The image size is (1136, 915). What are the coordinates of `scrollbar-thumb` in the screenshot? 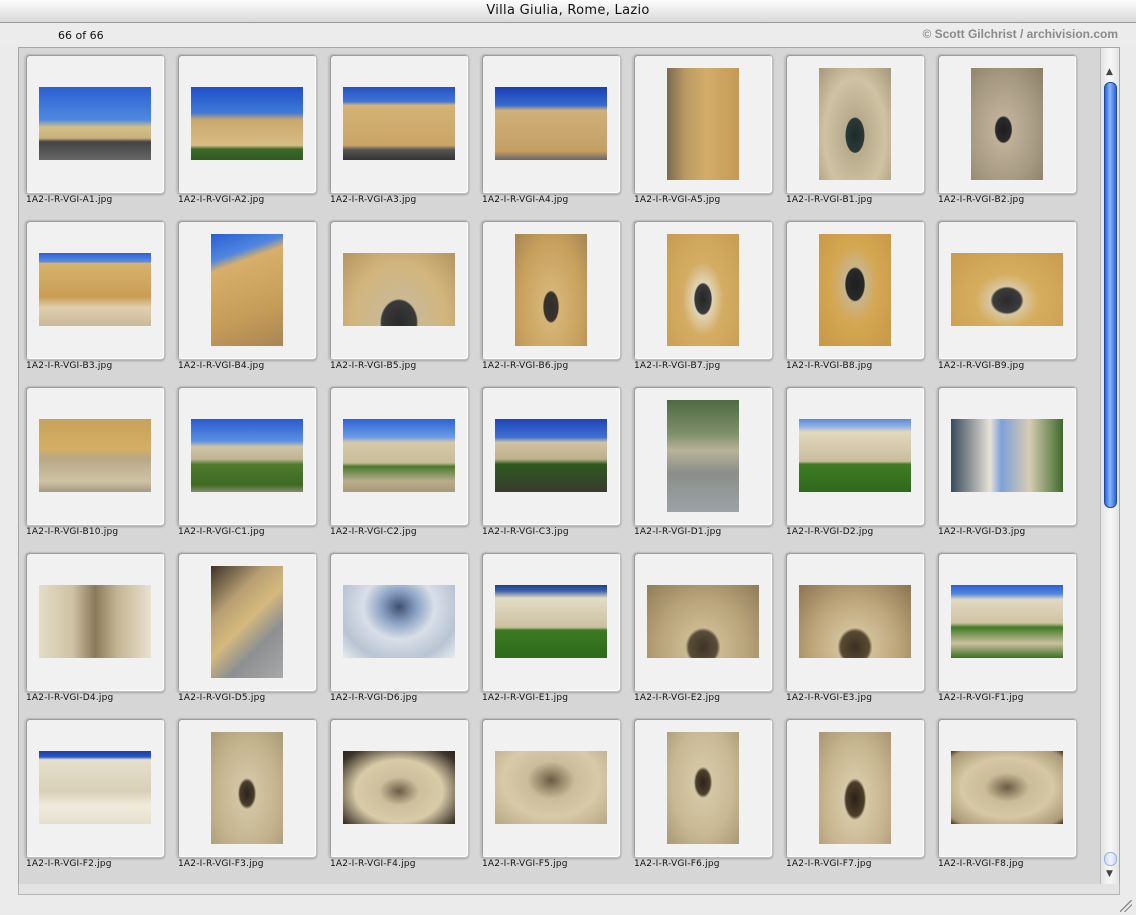 It's located at (1110, 295).